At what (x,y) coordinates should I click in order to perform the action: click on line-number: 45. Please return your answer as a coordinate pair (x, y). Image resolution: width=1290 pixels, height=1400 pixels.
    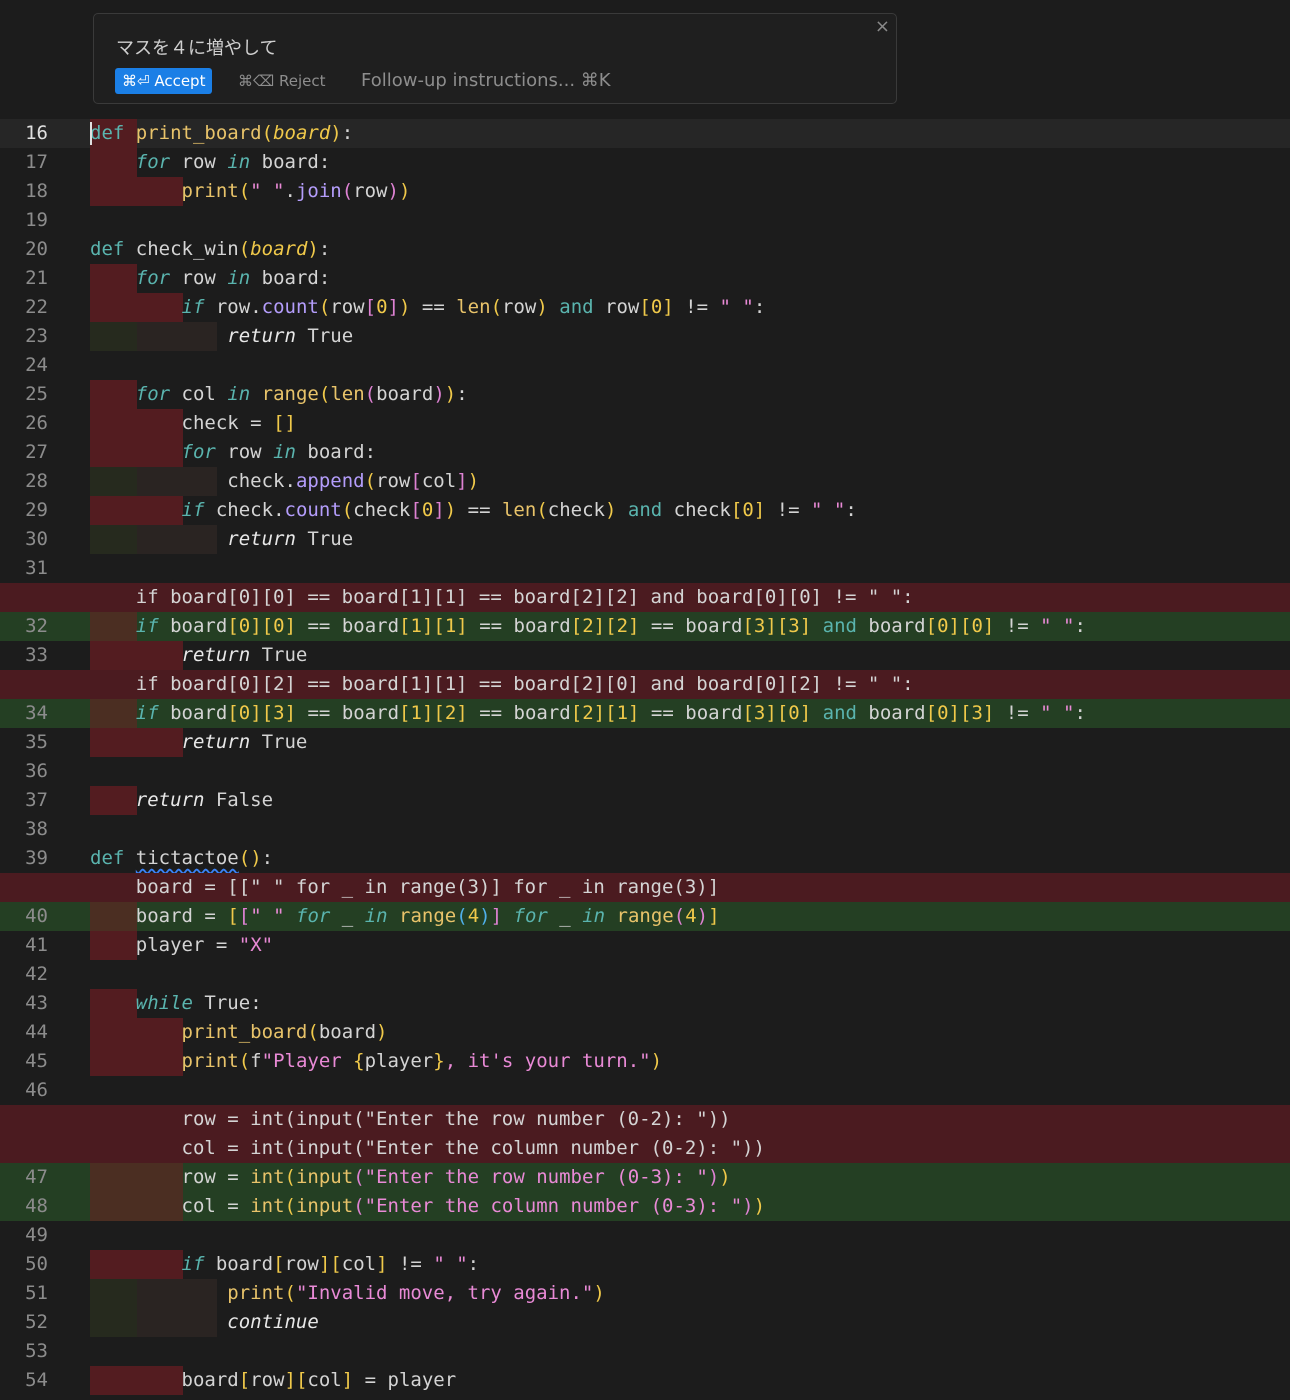
    Looking at the image, I should click on (36, 1061).